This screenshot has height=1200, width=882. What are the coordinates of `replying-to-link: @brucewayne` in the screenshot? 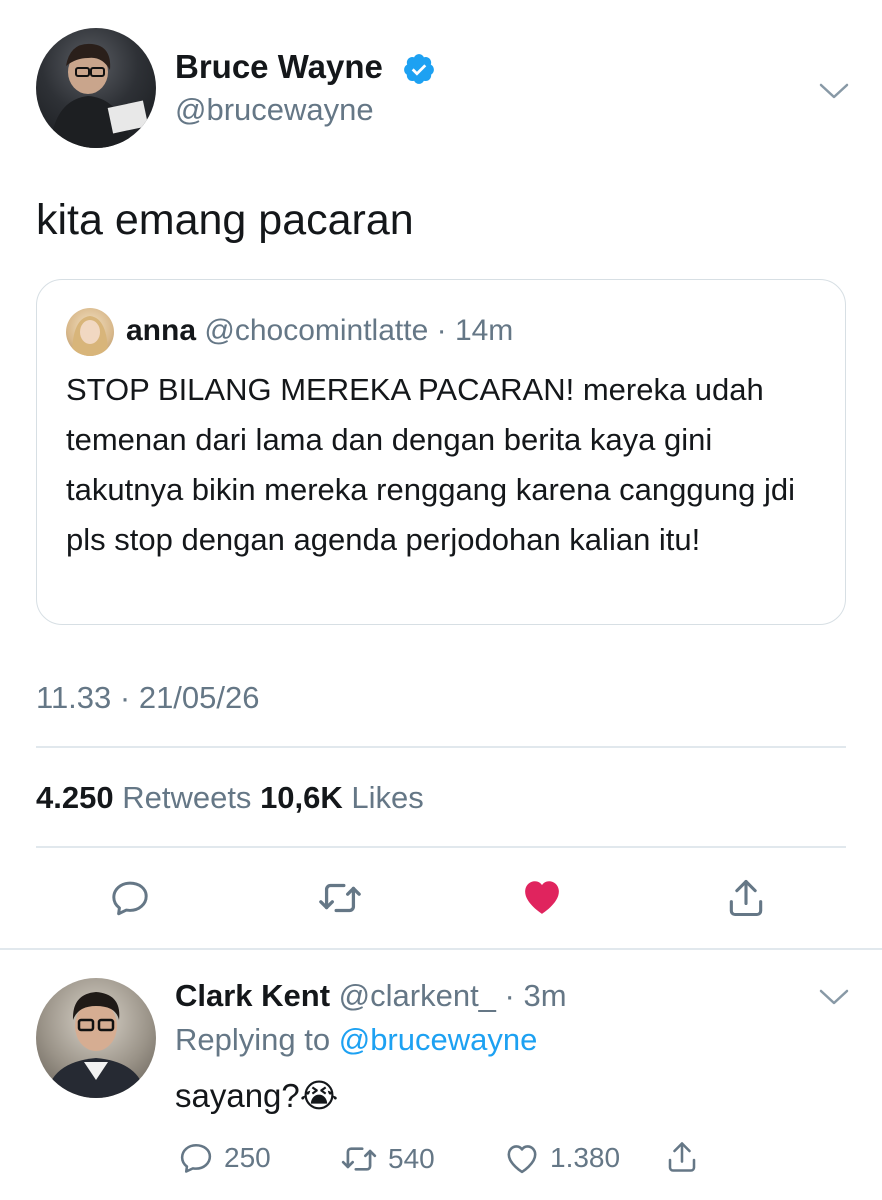 It's located at (438, 1039).